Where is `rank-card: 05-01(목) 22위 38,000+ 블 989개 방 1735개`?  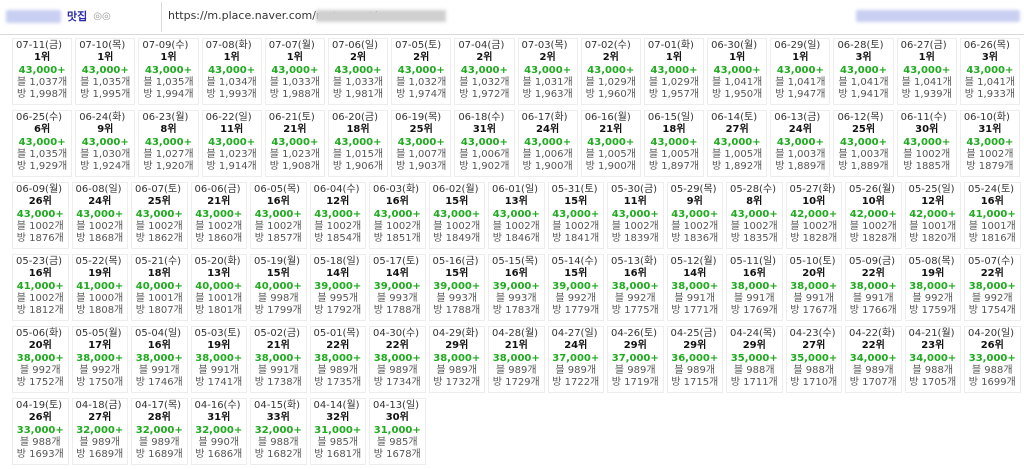
rank-card: 05-01(목) 22위 38,000+ 블 989개 방 1735개 is located at coordinates (337, 359).